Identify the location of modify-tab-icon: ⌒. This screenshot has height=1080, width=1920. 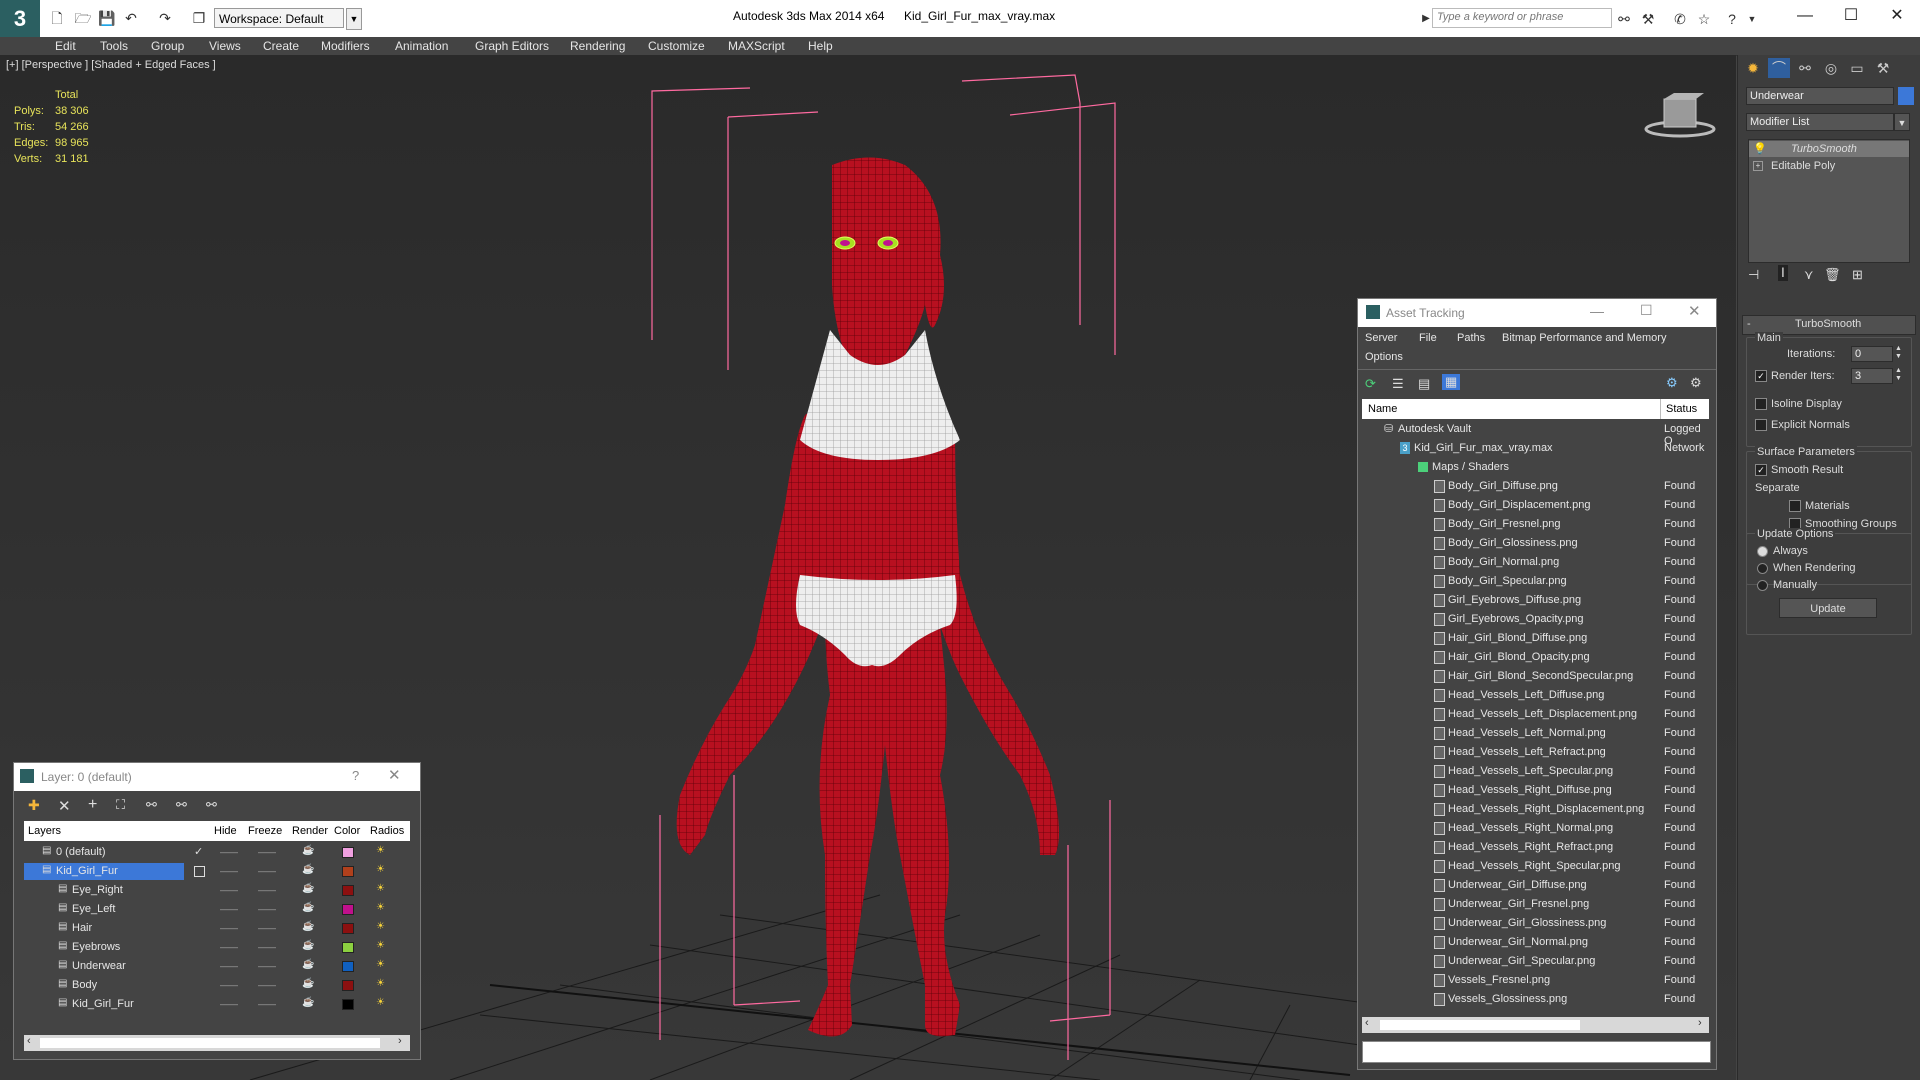
(1779, 68).